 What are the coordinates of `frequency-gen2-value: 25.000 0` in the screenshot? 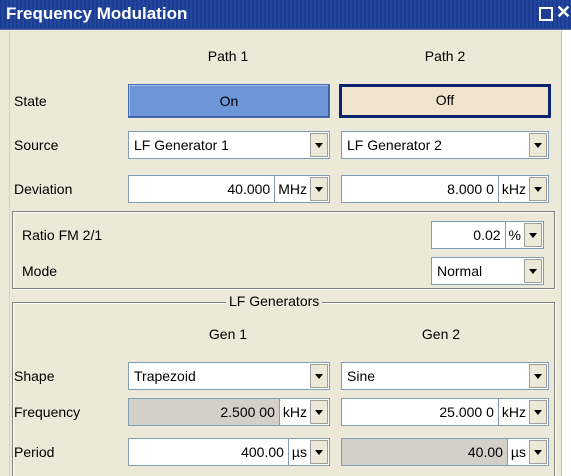 It's located at (466, 412).